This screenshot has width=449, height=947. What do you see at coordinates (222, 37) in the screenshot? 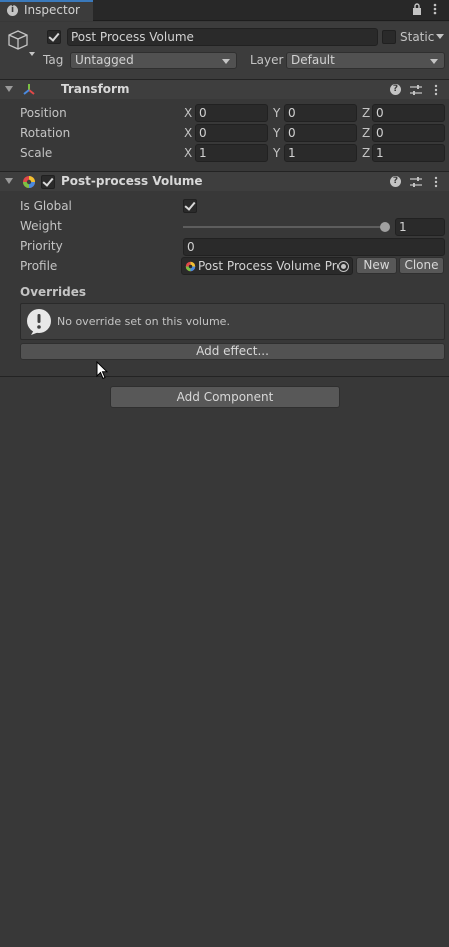
I see `gameobject-name-field: Post Process Volume` at bounding box center [222, 37].